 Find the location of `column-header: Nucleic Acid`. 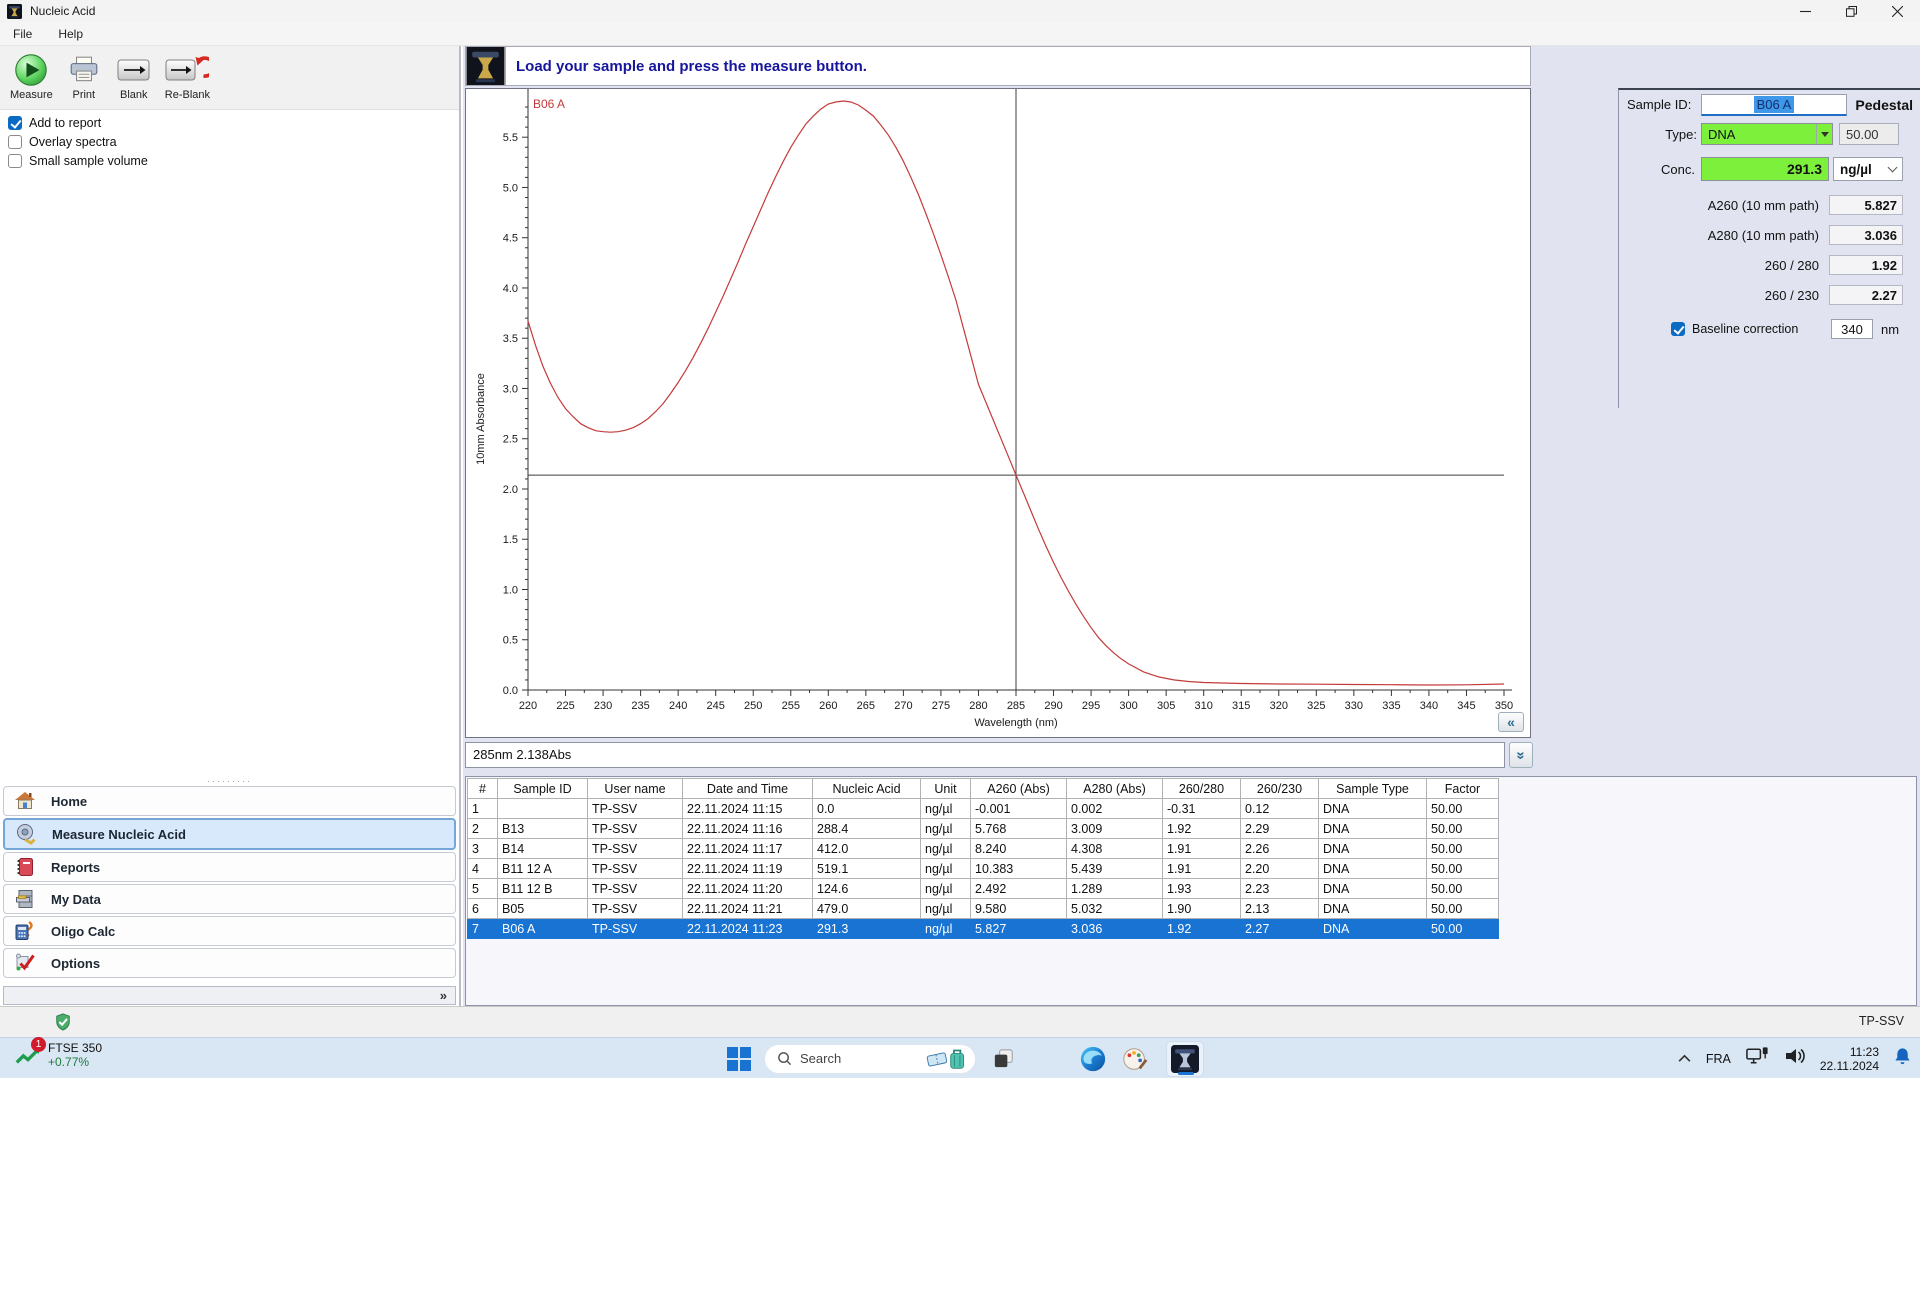

column-header: Nucleic Acid is located at coordinates (866, 788).